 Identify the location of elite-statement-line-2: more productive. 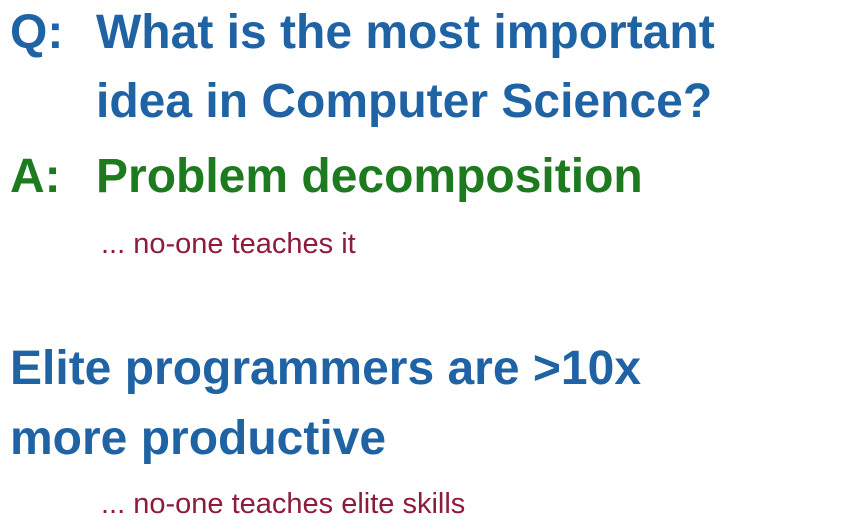
(198, 438).